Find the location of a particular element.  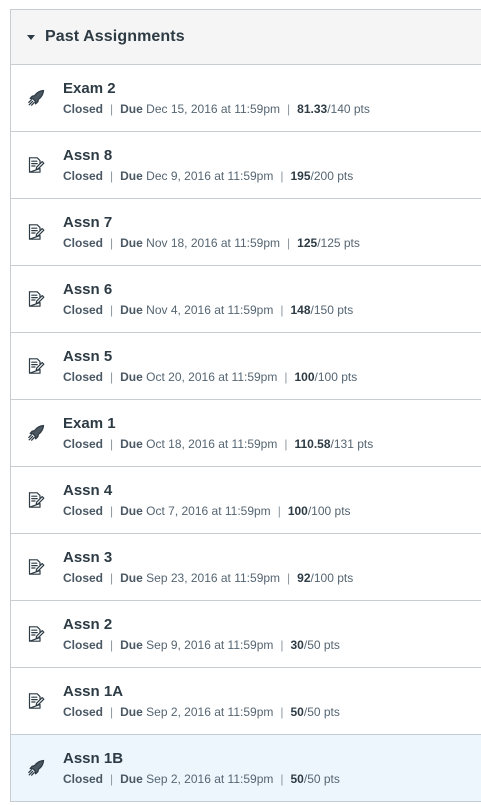

past-assignments-header: Past Assignments is located at coordinates (246, 37).